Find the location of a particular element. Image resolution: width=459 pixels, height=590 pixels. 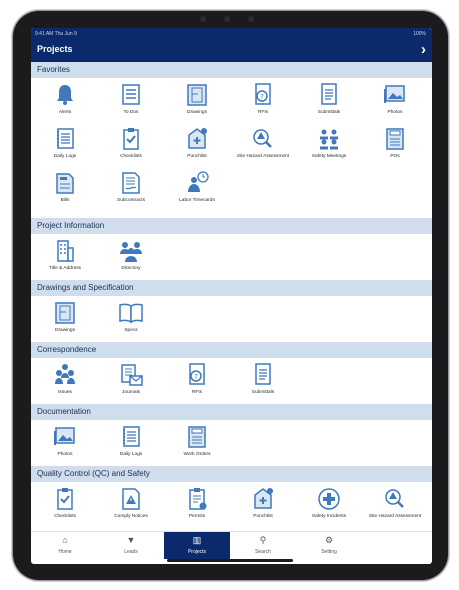

journals-icon is located at coordinates (131, 375).